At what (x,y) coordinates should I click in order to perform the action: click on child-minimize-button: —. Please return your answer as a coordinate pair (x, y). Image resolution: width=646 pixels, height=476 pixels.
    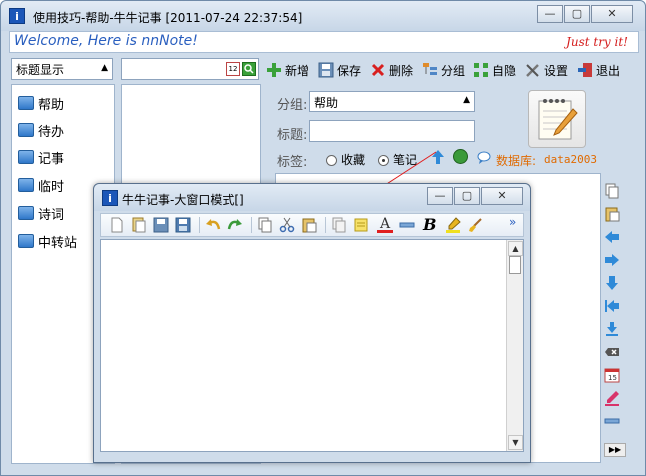
    Looking at the image, I should click on (440, 196).